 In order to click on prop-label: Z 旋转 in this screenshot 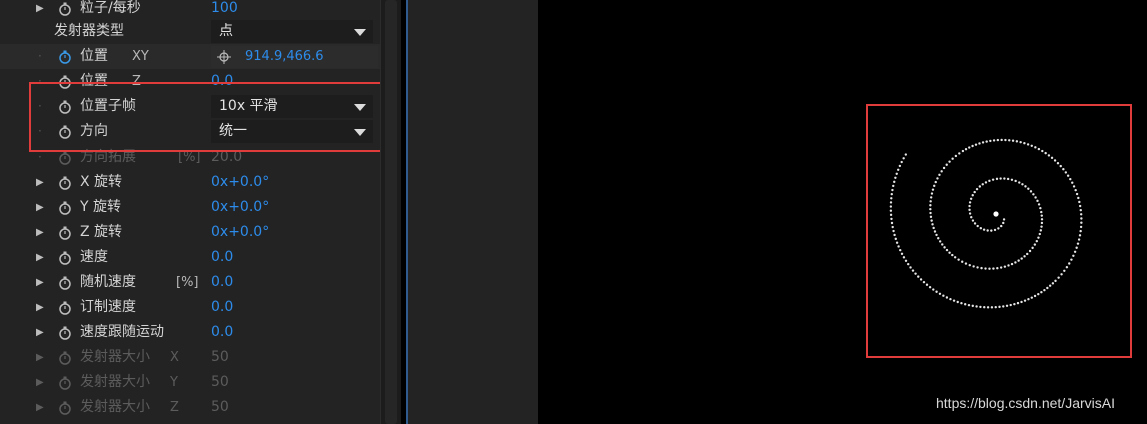, I will do `click(101, 232)`.